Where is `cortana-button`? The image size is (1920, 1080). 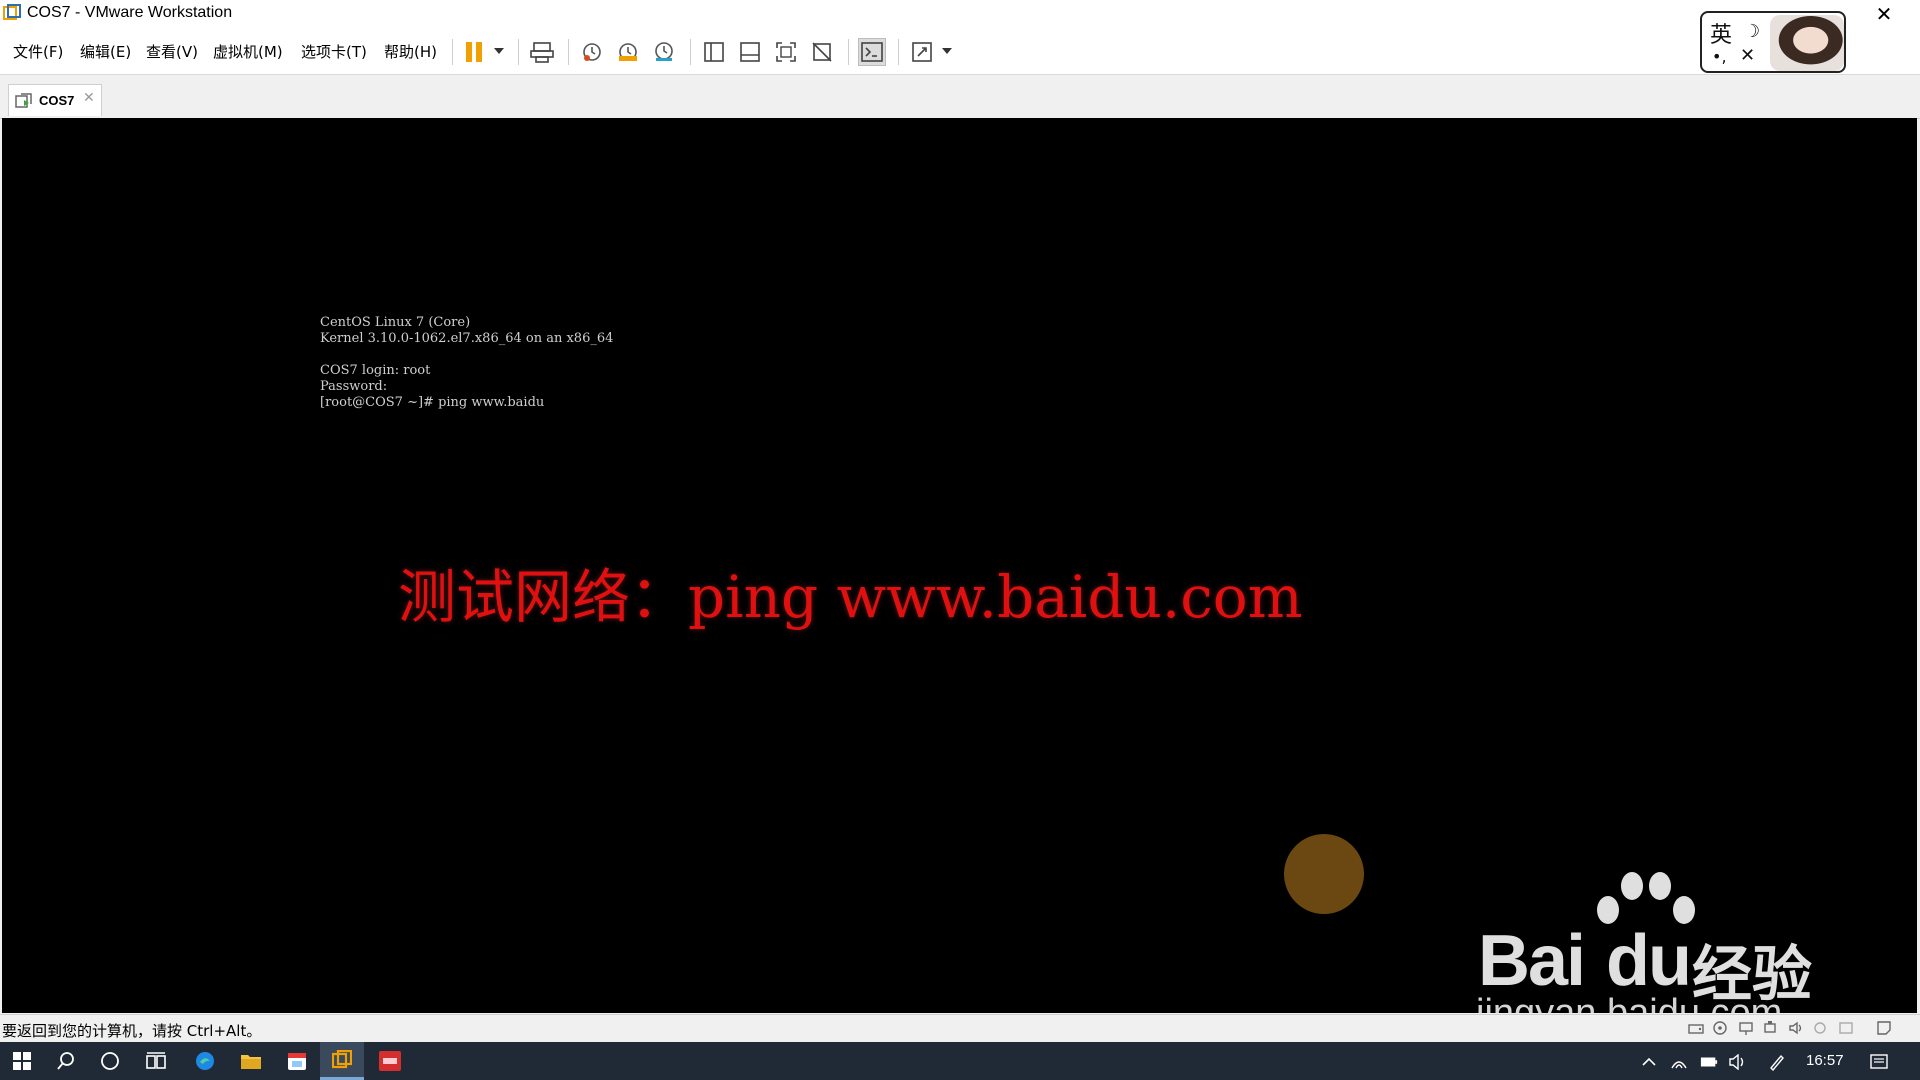 cortana-button is located at coordinates (110, 1061).